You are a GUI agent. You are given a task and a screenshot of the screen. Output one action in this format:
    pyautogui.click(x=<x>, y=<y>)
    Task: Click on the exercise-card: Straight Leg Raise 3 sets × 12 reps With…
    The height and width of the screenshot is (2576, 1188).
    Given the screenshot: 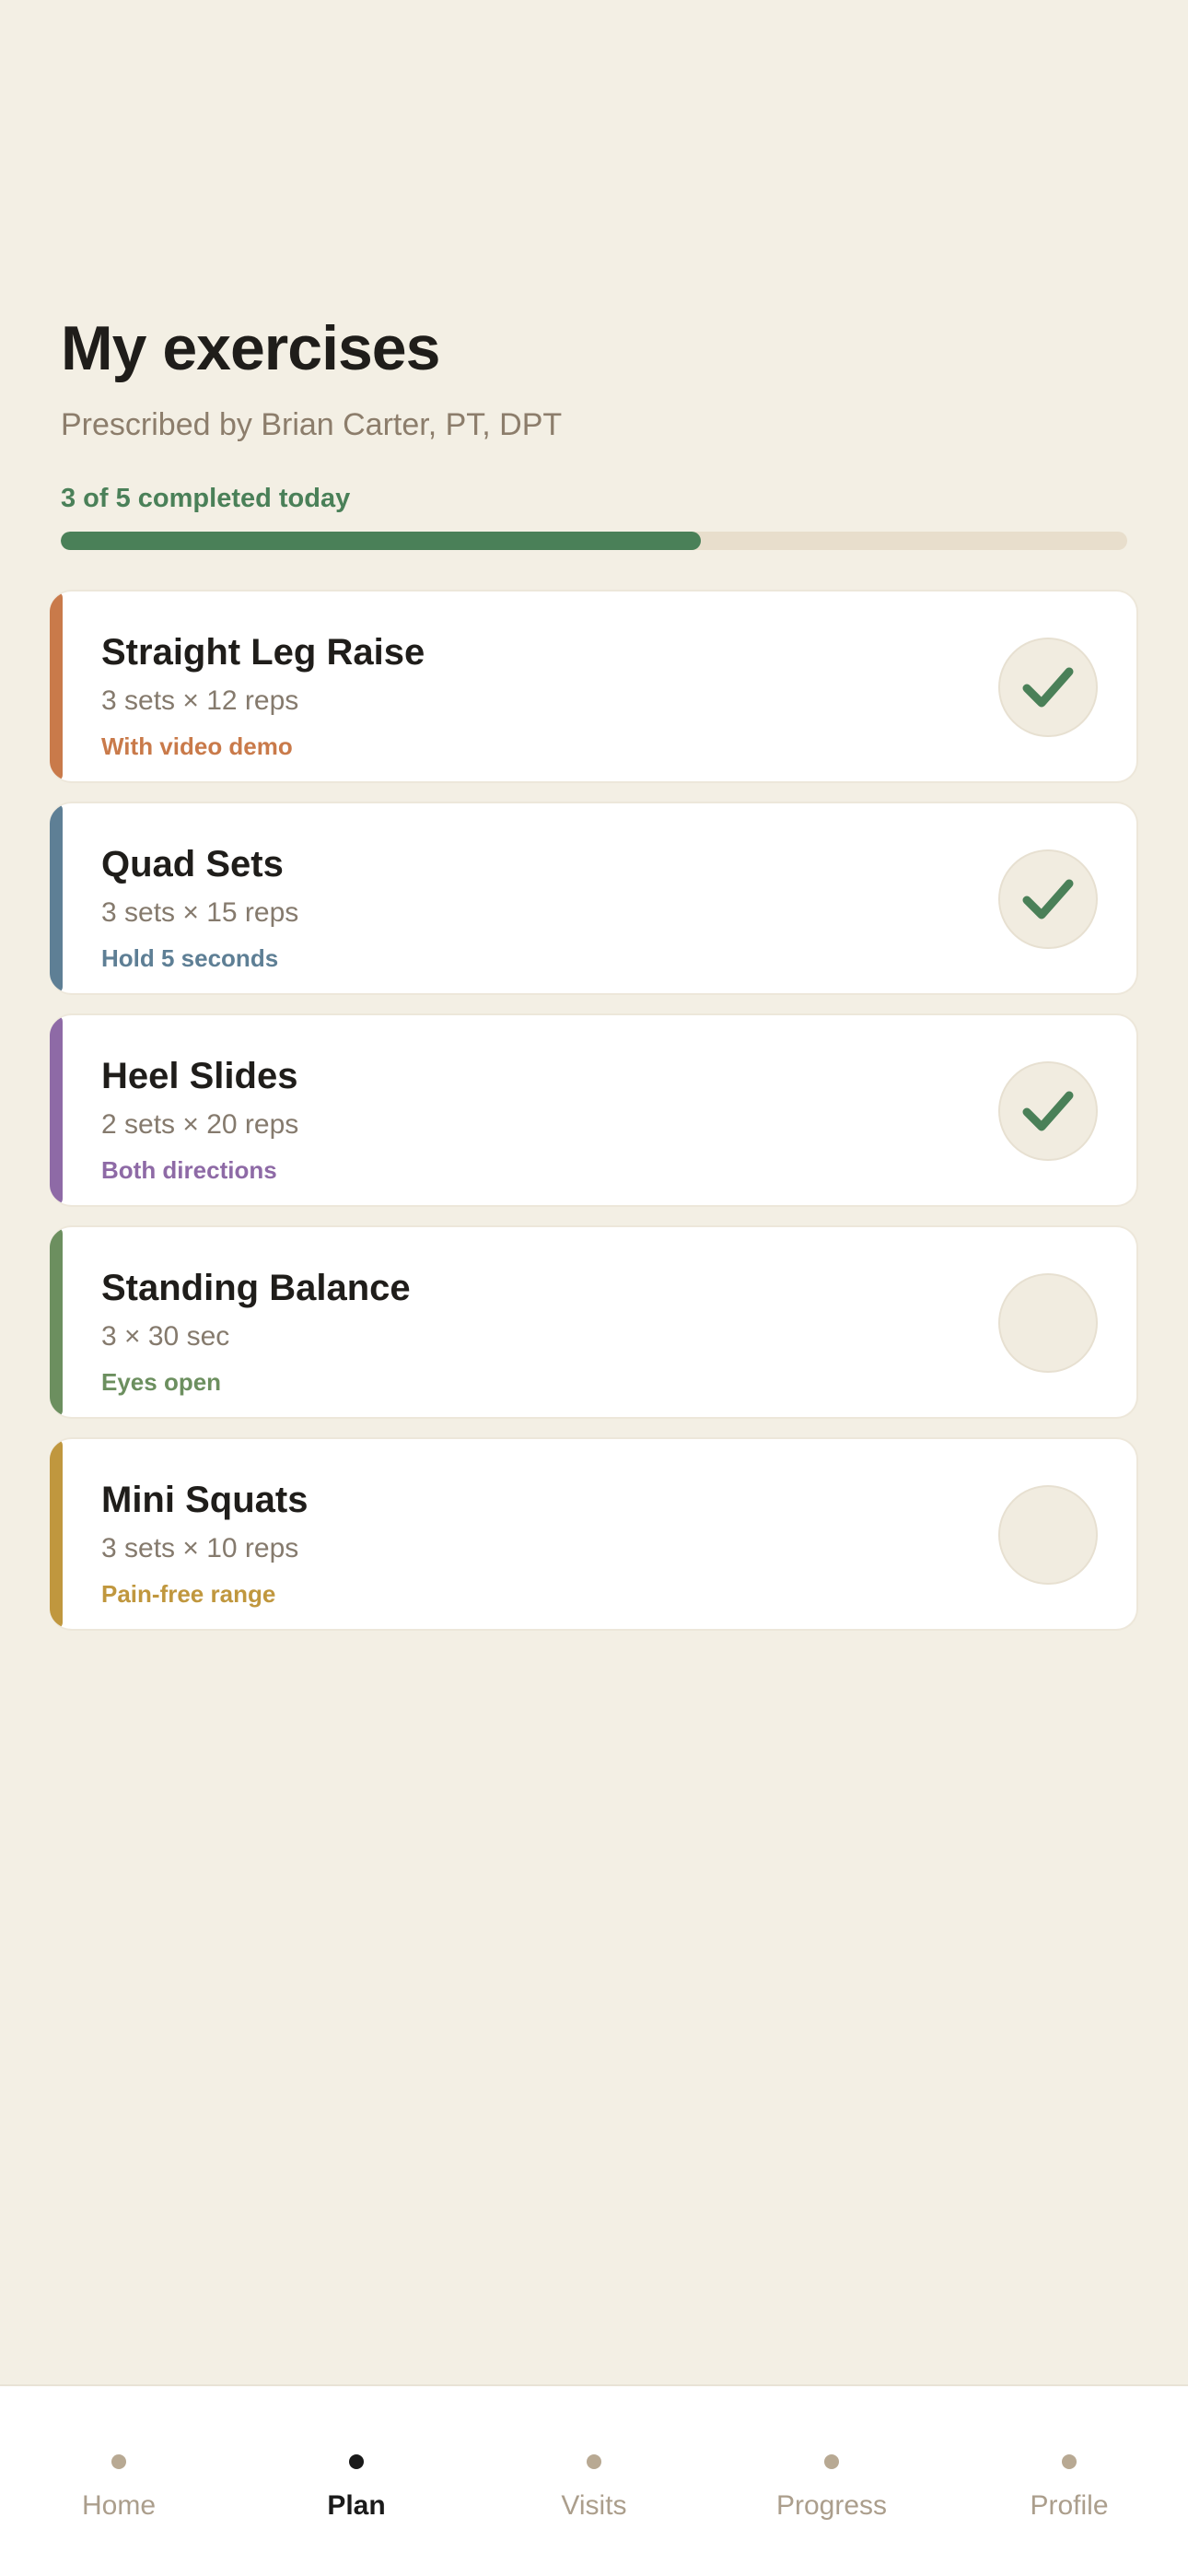 What is the action you would take?
    pyautogui.click(x=594, y=686)
    